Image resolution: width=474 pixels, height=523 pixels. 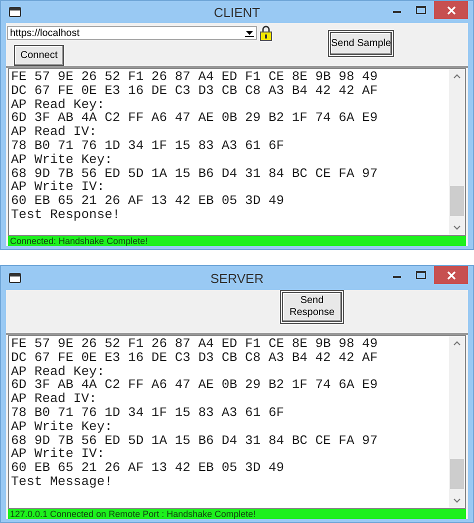 I want to click on window-title: CLIENT, so click(x=237, y=12).